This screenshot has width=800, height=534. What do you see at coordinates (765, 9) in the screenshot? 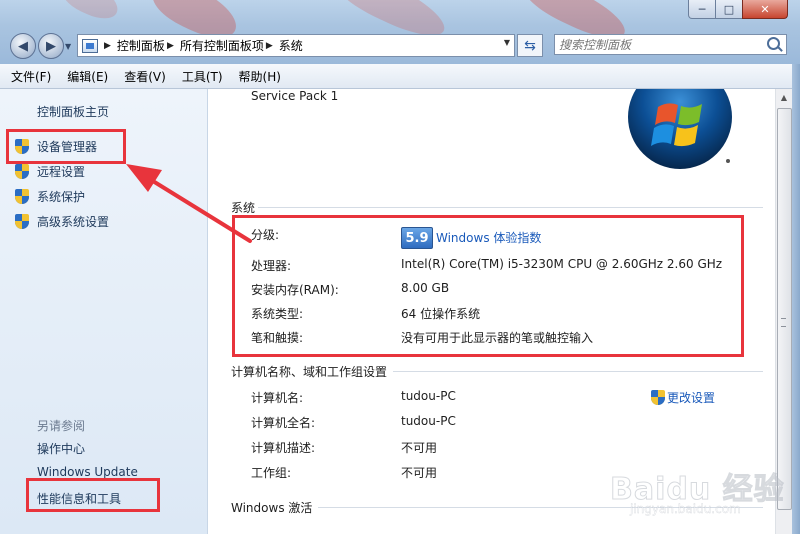
I see `close-button: ✕` at bounding box center [765, 9].